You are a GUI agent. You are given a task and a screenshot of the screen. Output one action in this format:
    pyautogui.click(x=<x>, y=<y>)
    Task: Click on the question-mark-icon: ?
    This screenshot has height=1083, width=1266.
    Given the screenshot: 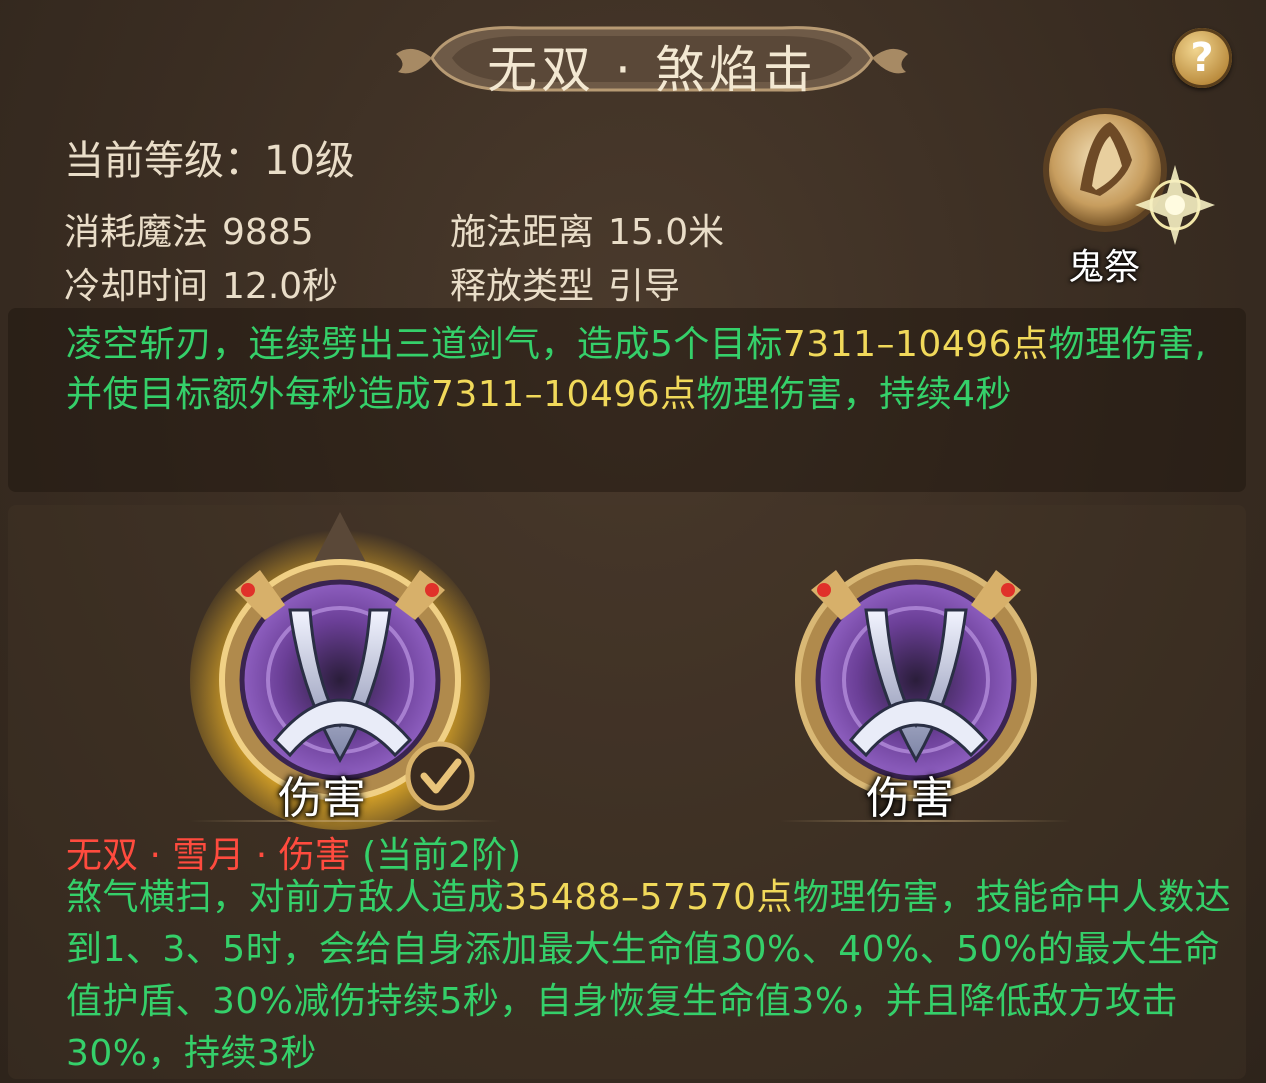 What is the action you would take?
    pyautogui.click(x=1202, y=58)
    